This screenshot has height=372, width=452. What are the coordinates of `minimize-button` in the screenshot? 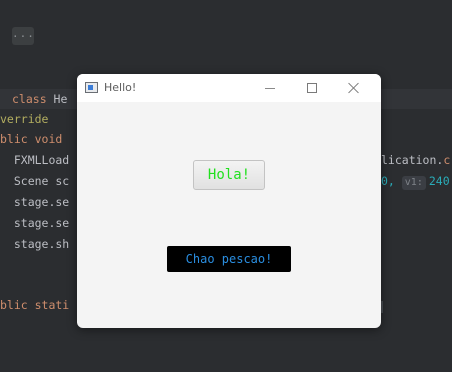 It's located at (270, 88).